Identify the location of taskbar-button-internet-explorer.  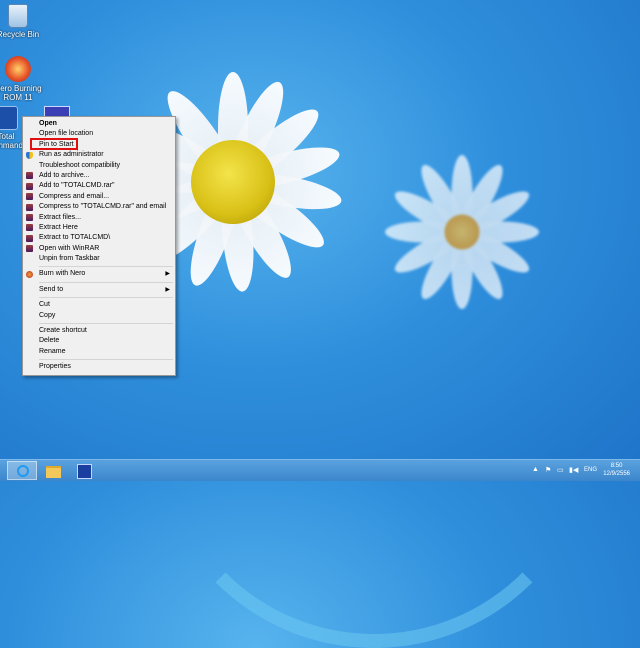
(22, 470).